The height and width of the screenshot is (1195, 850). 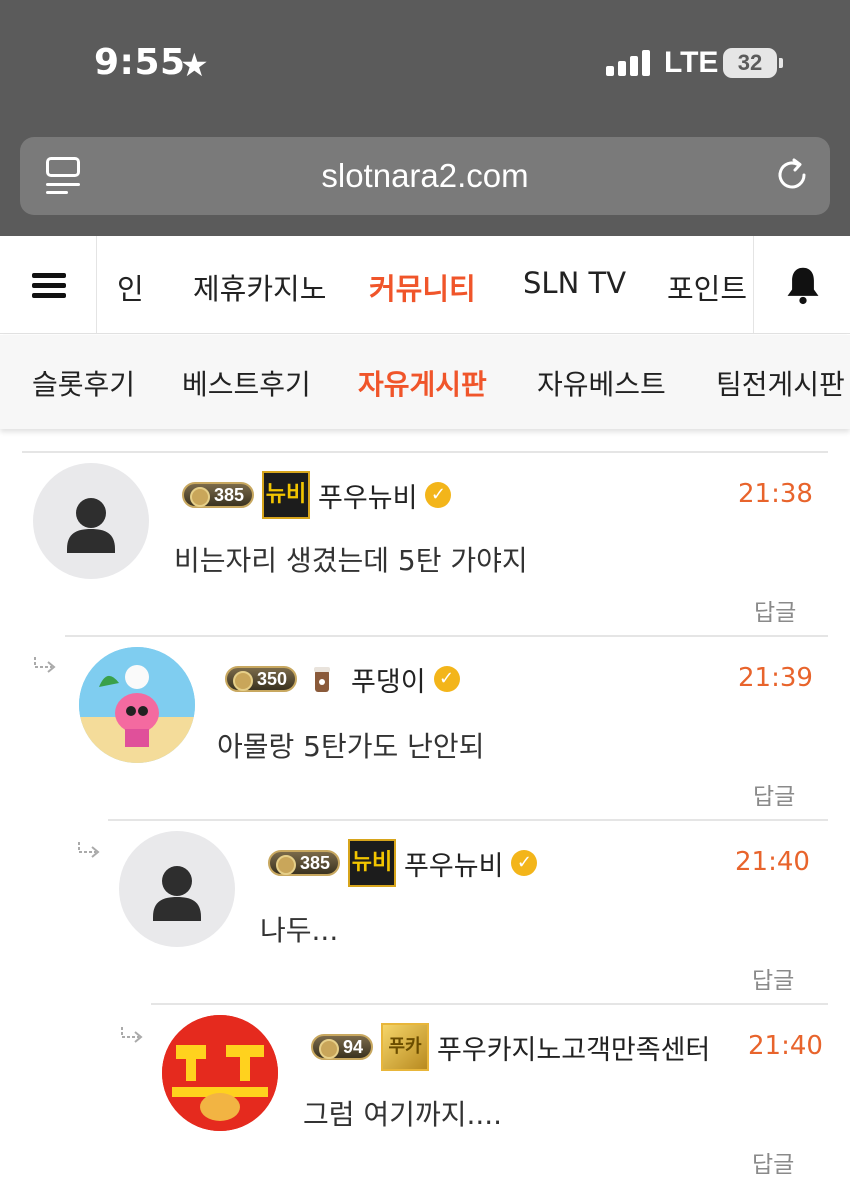 I want to click on reload-icon, so click(x=792, y=175).